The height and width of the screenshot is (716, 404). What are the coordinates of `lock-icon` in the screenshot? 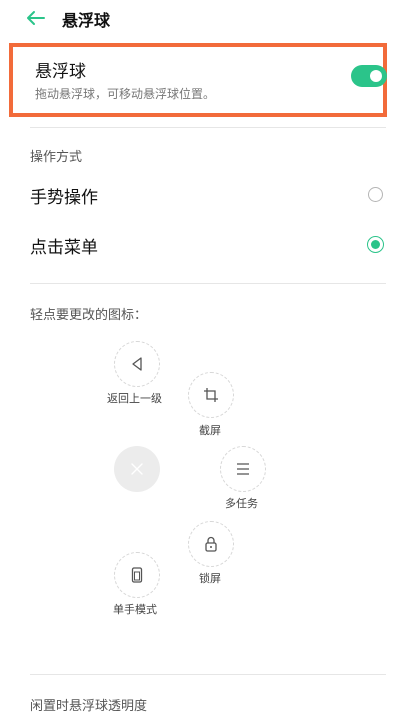 It's located at (211, 544).